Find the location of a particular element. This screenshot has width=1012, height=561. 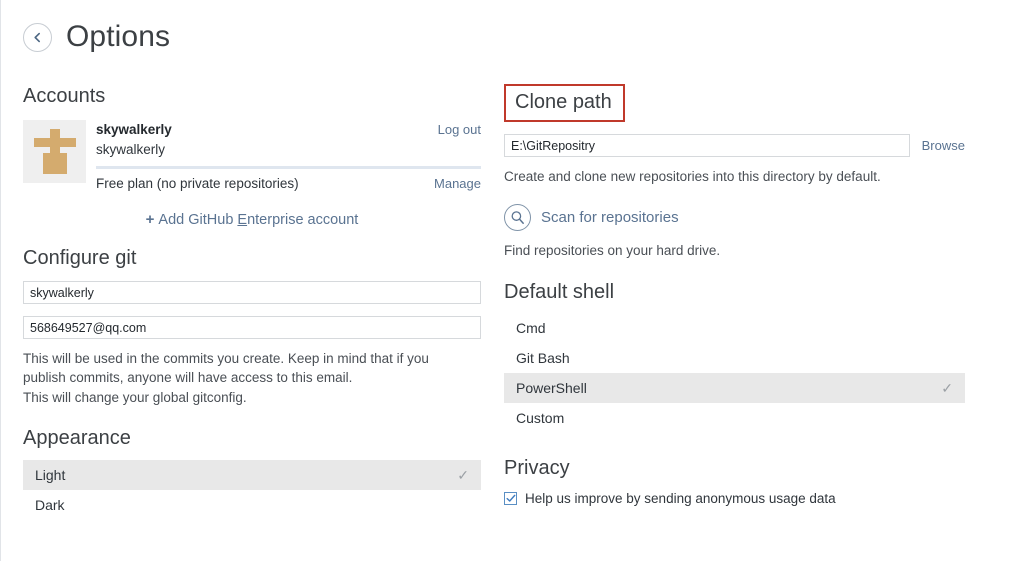

accounts-heading: Accounts is located at coordinates (64, 96).